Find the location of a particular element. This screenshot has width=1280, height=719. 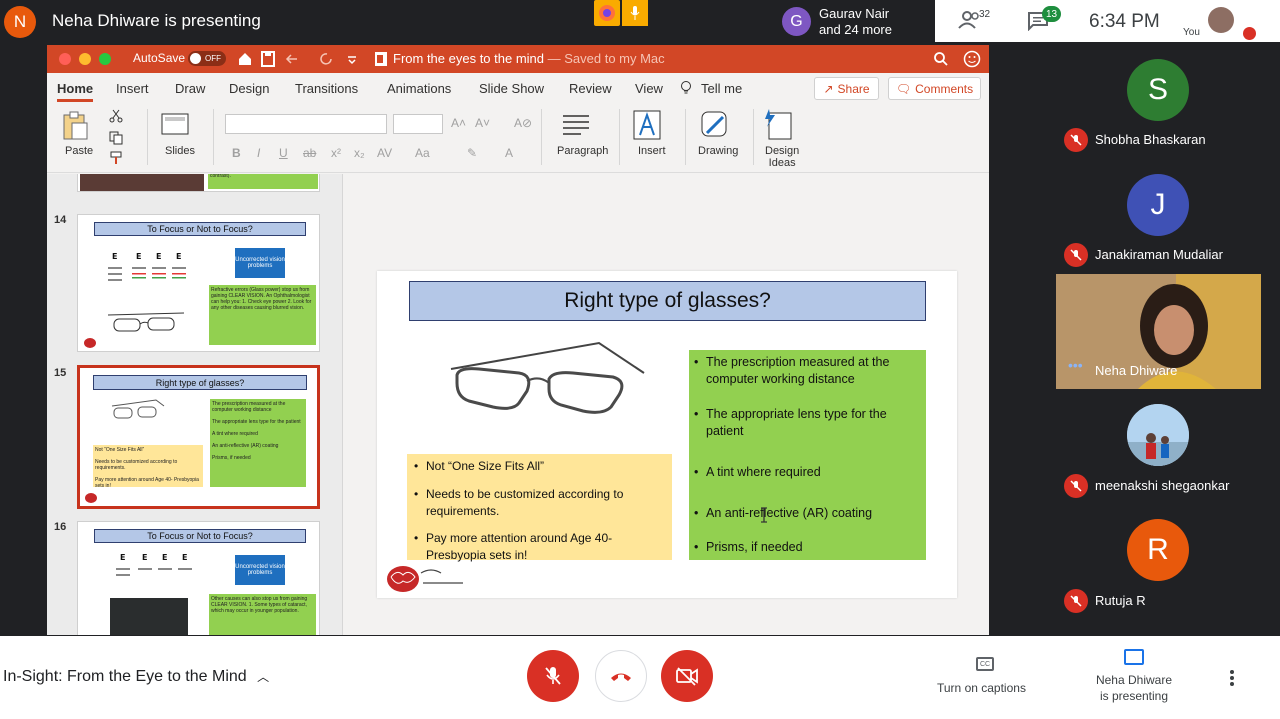

font-name-dropdown is located at coordinates (306, 124).